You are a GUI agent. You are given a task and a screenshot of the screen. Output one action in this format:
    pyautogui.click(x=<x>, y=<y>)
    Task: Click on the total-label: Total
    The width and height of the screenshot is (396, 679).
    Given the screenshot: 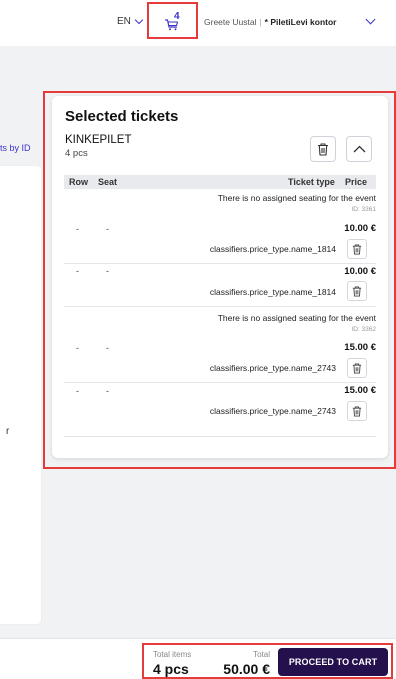 What is the action you would take?
    pyautogui.click(x=261, y=654)
    